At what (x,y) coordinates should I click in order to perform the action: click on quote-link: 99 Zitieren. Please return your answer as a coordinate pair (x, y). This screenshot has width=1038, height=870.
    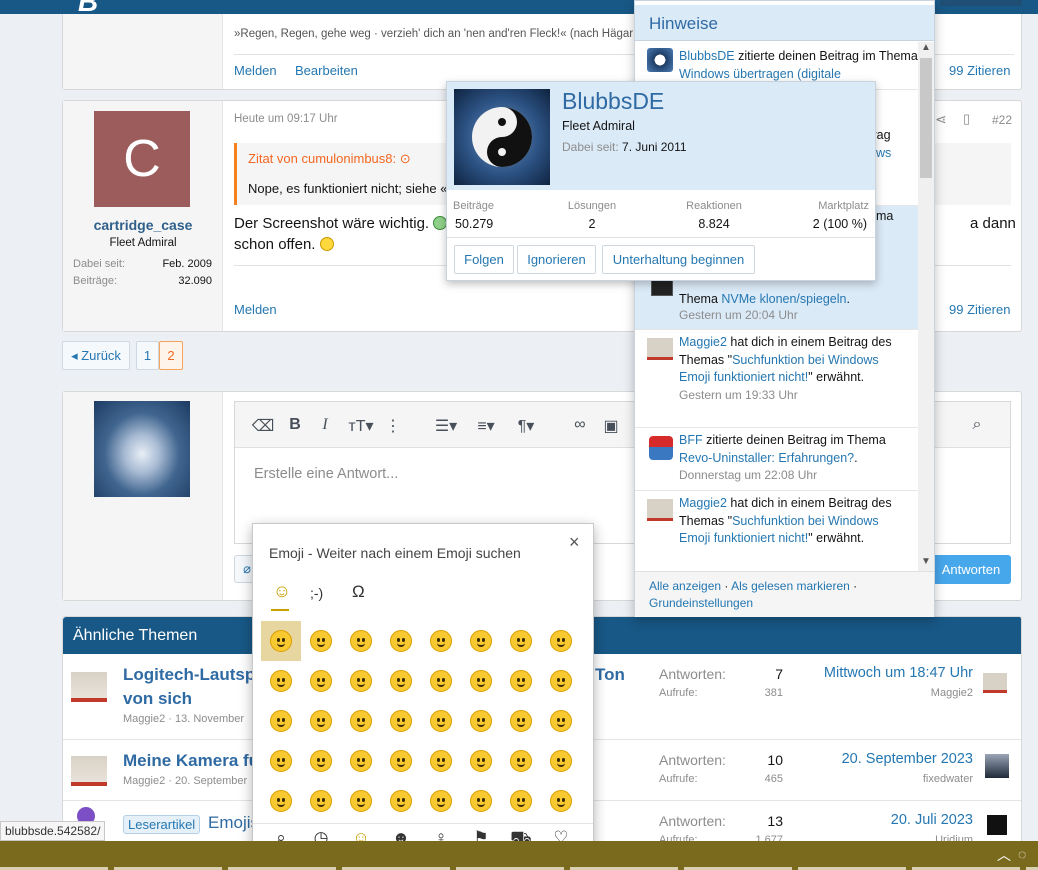
    Looking at the image, I should click on (979, 70).